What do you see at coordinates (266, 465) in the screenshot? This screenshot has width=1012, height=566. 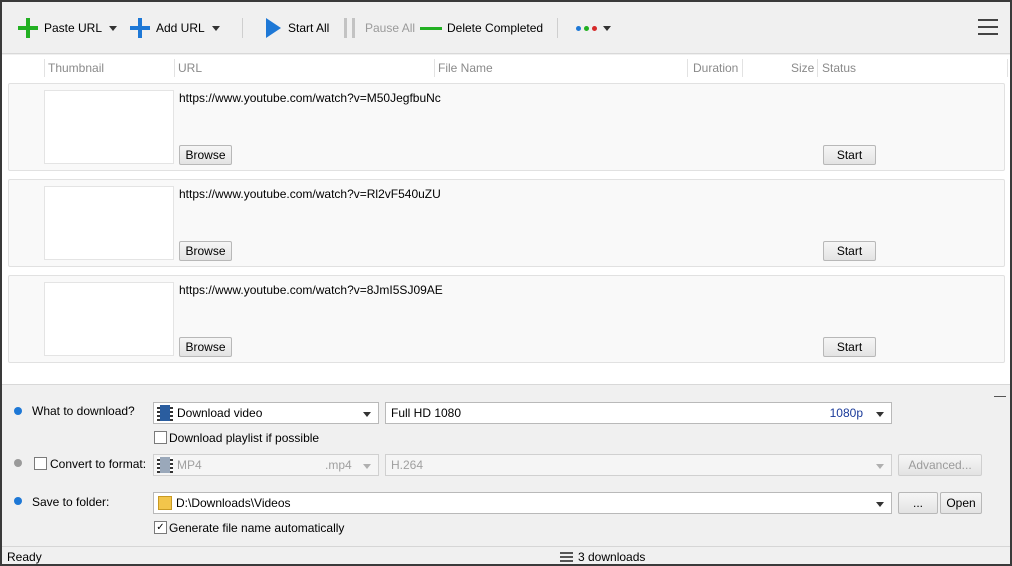 I see `format-select: MP4 .mp4` at bounding box center [266, 465].